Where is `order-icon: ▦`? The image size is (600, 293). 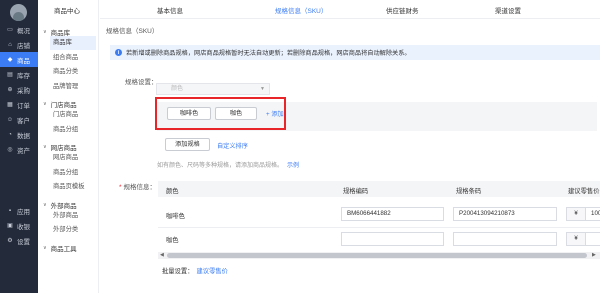
order-icon: ▦ is located at coordinates (10, 104).